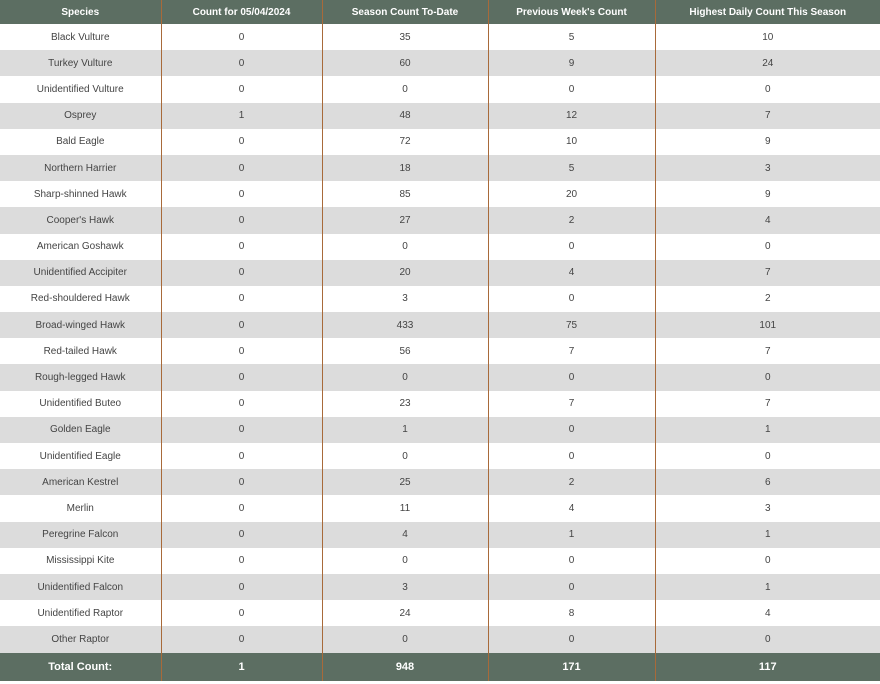 This screenshot has height=684, width=880. I want to click on previous-week-cell: 8, so click(571, 613).